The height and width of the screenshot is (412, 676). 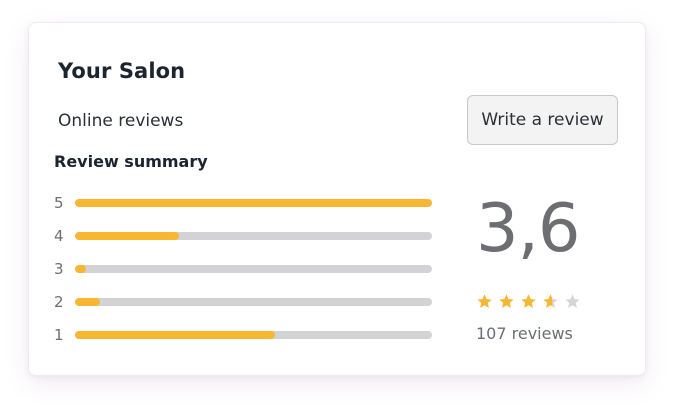 I want to click on rating-row-label: 3, so click(x=59, y=269).